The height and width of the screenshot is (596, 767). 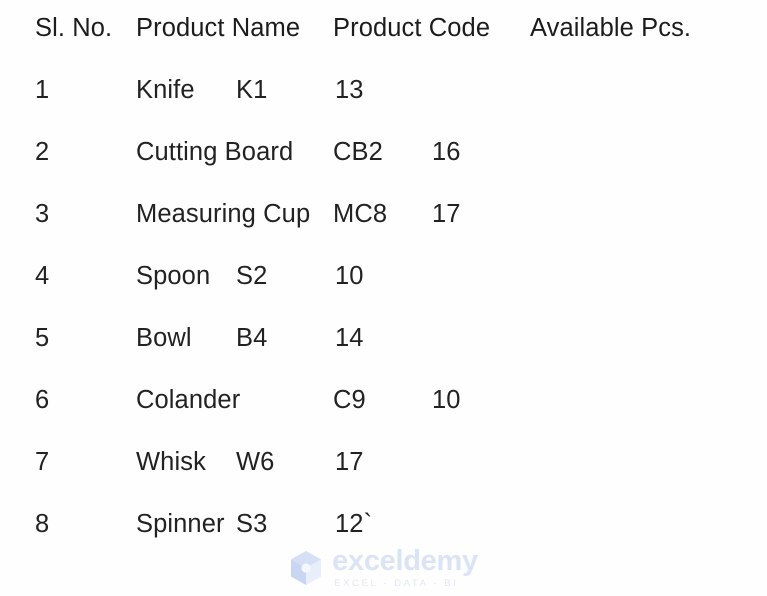 What do you see at coordinates (171, 462) in the screenshot?
I see `cell-product-name: Whisk` at bounding box center [171, 462].